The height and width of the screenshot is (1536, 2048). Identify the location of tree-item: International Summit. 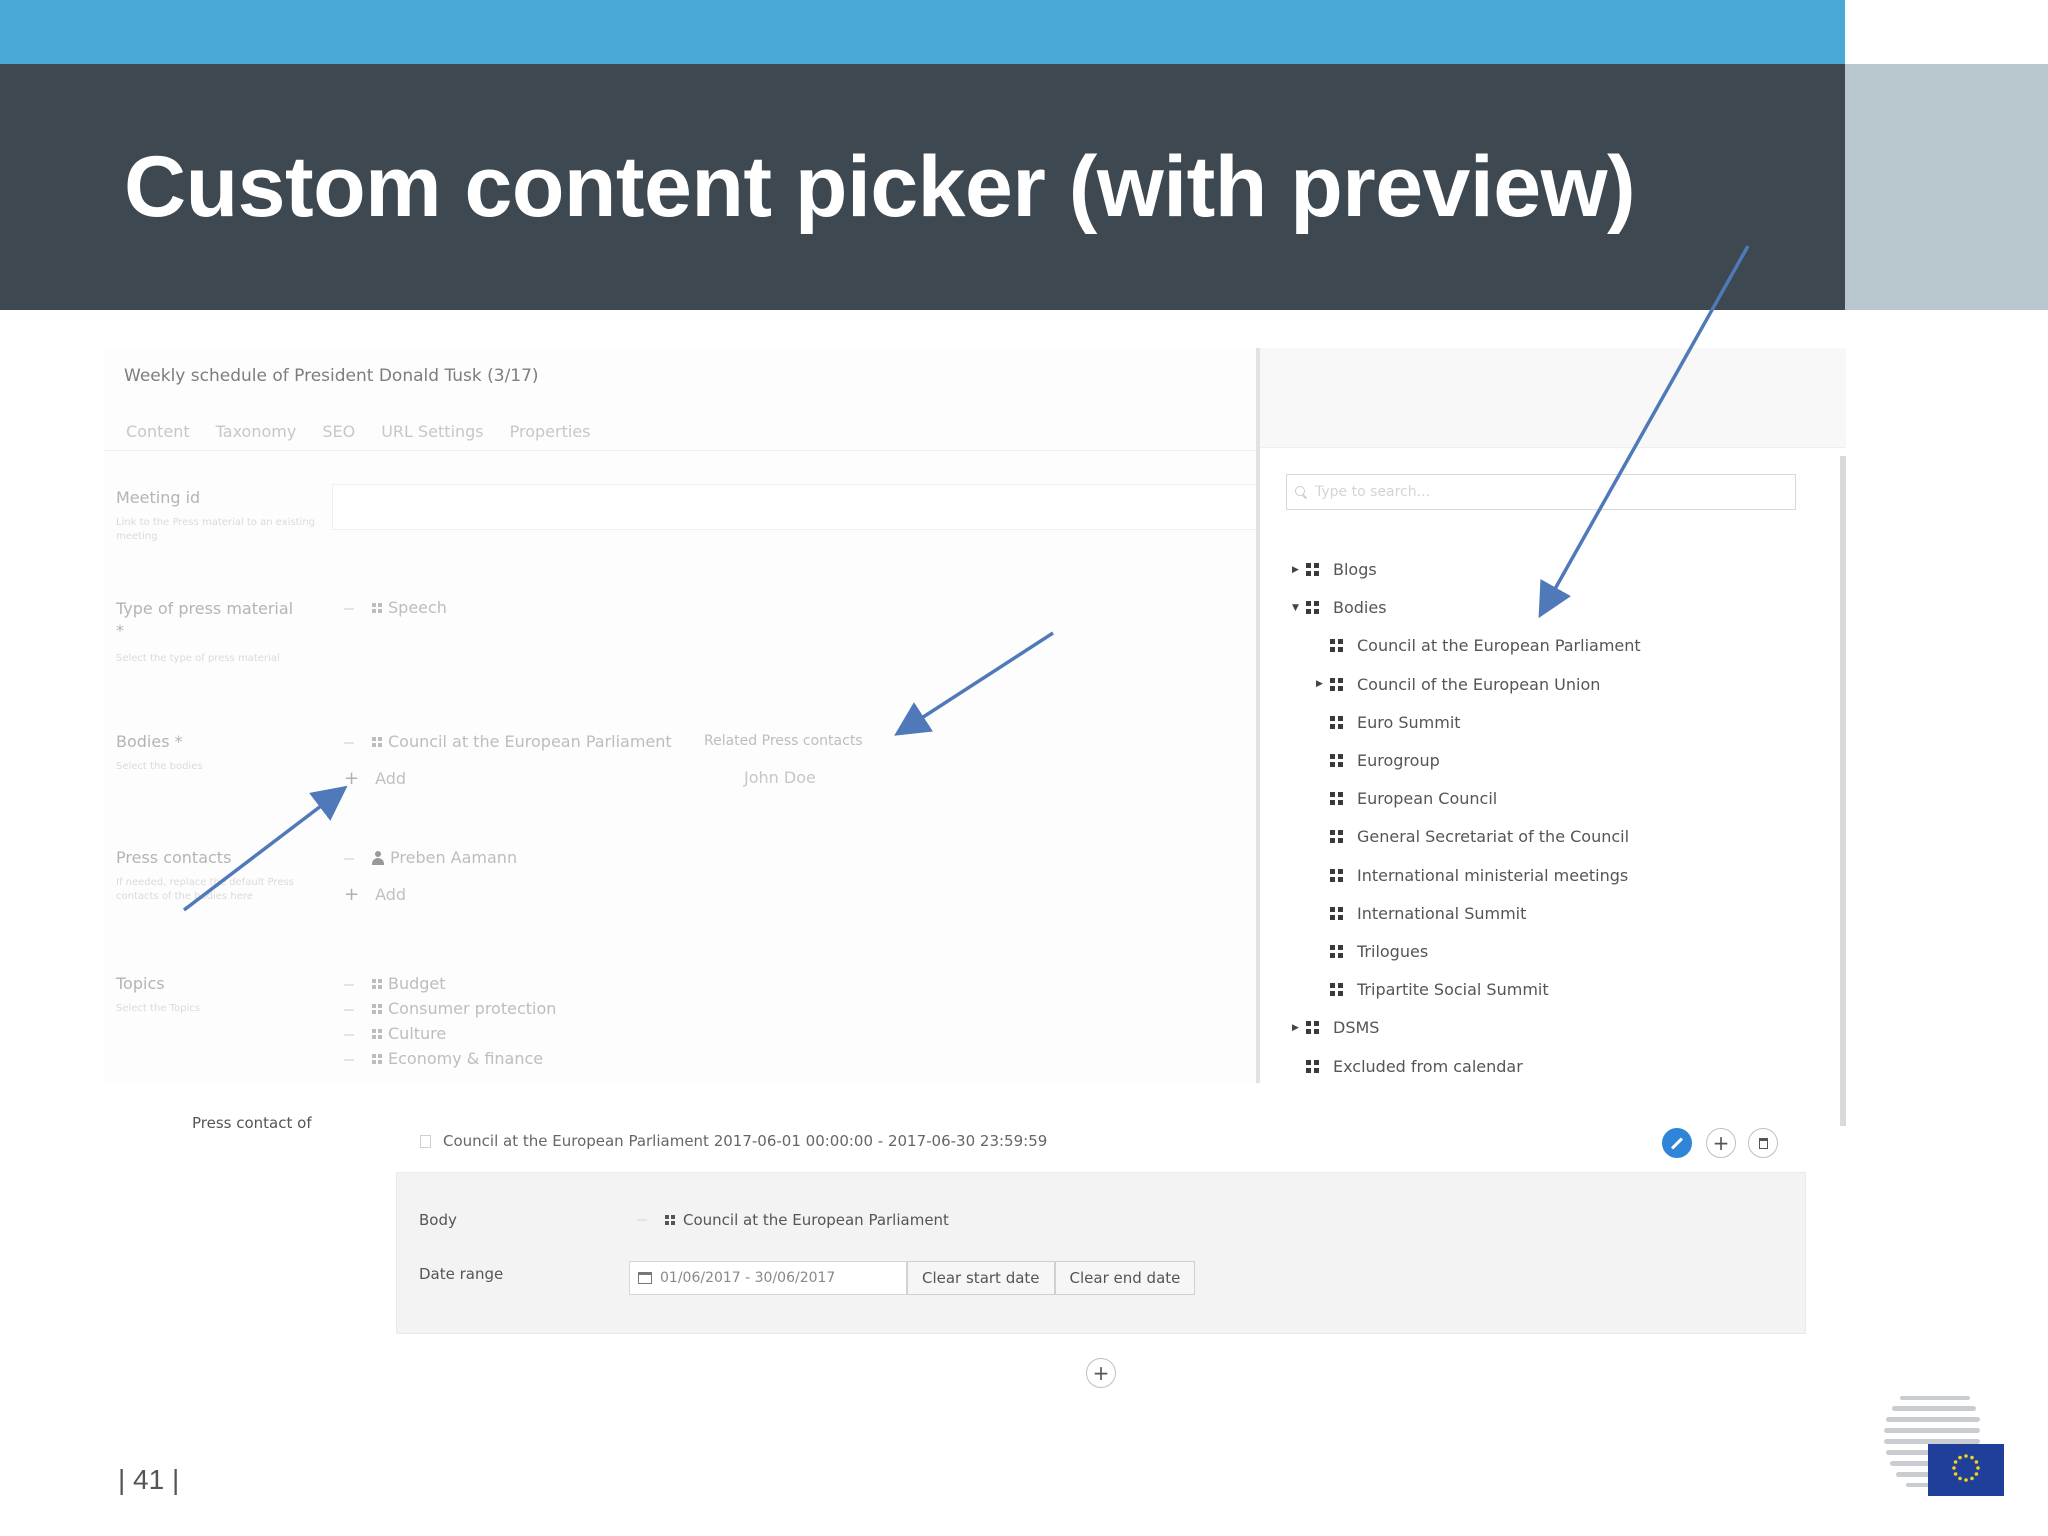
(1421, 913).